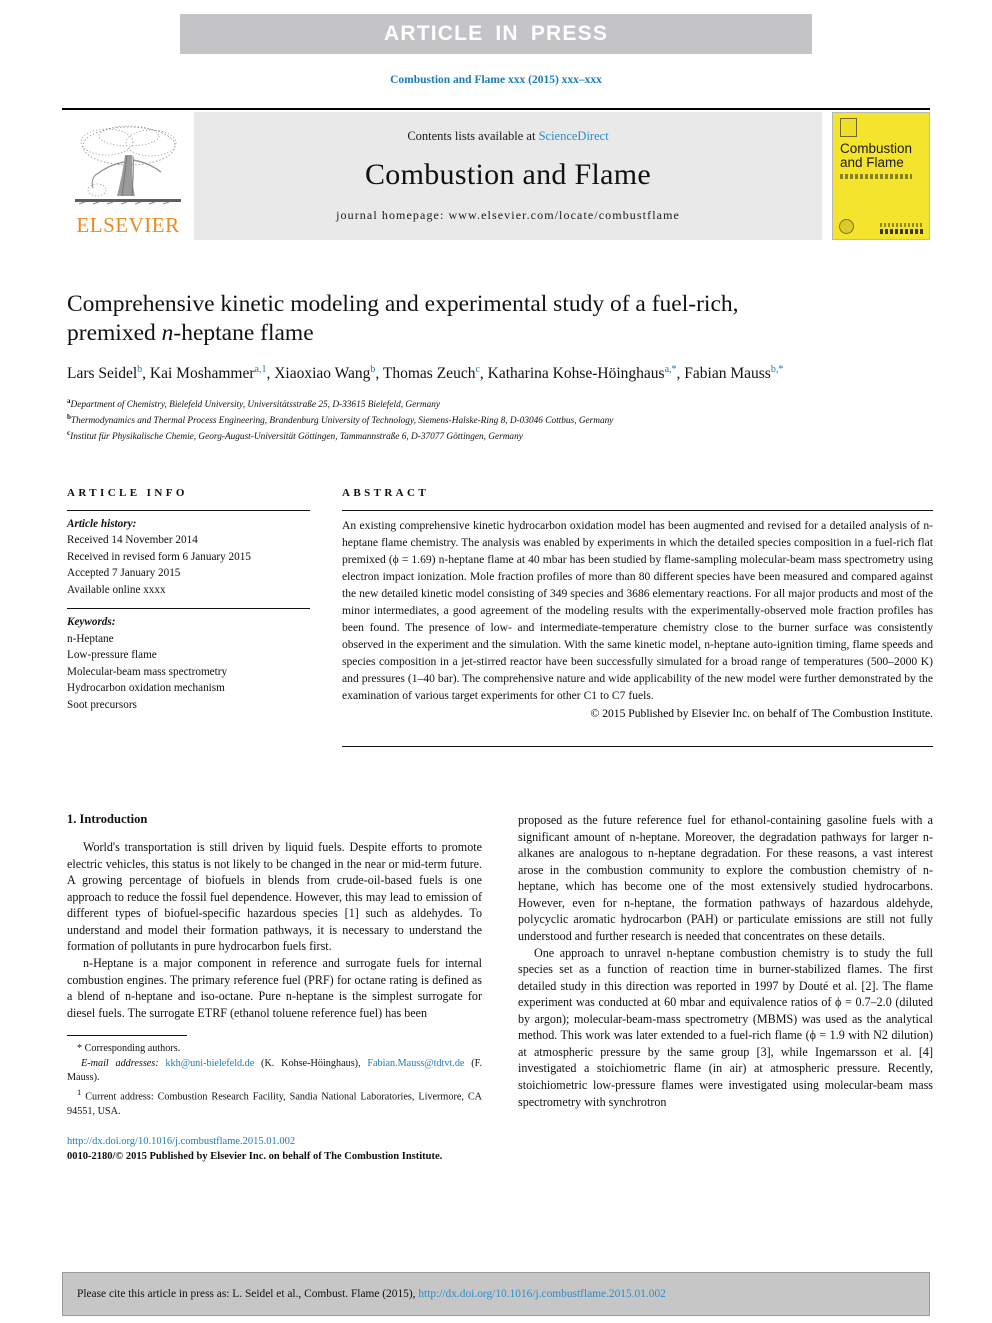  I want to click on contents-prefix: Contents lists available at, so click(473, 136).